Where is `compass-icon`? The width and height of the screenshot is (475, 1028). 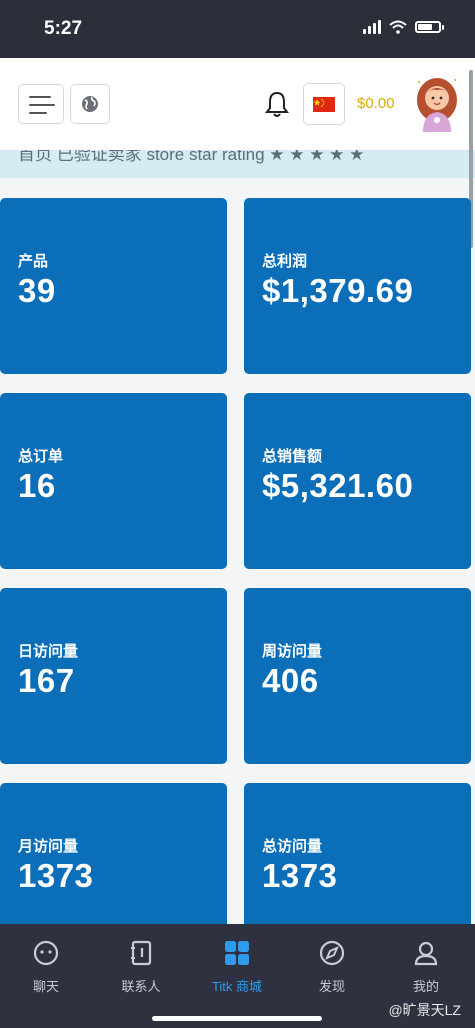
compass-icon is located at coordinates (332, 953).